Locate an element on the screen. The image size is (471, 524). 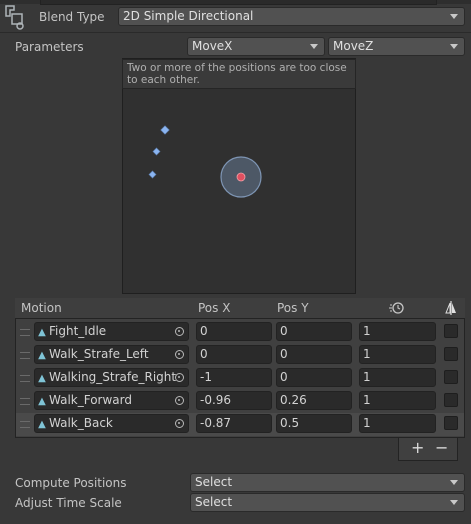
add-motion-button: + is located at coordinates (417, 448).